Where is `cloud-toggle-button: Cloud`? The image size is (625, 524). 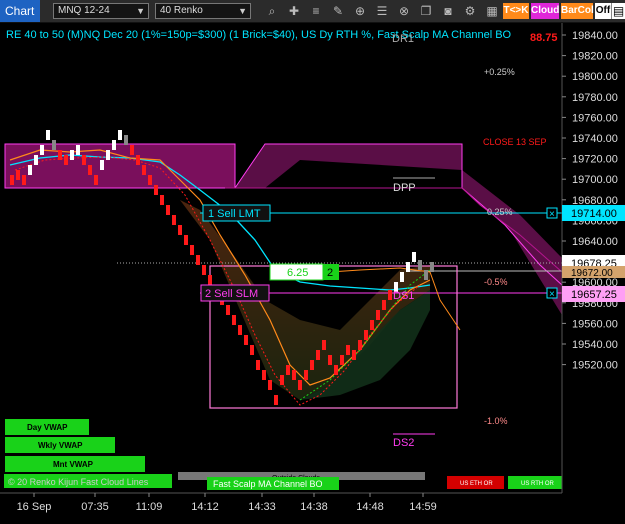 cloud-toggle-button: Cloud is located at coordinates (545, 11).